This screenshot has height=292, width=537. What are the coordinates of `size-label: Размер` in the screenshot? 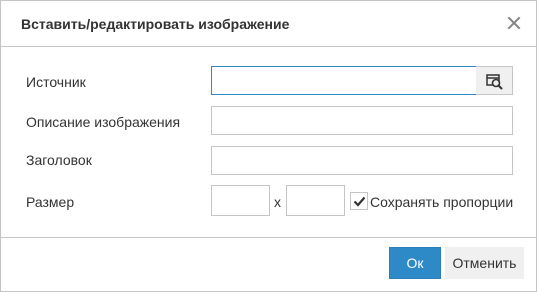 It's located at (50, 202).